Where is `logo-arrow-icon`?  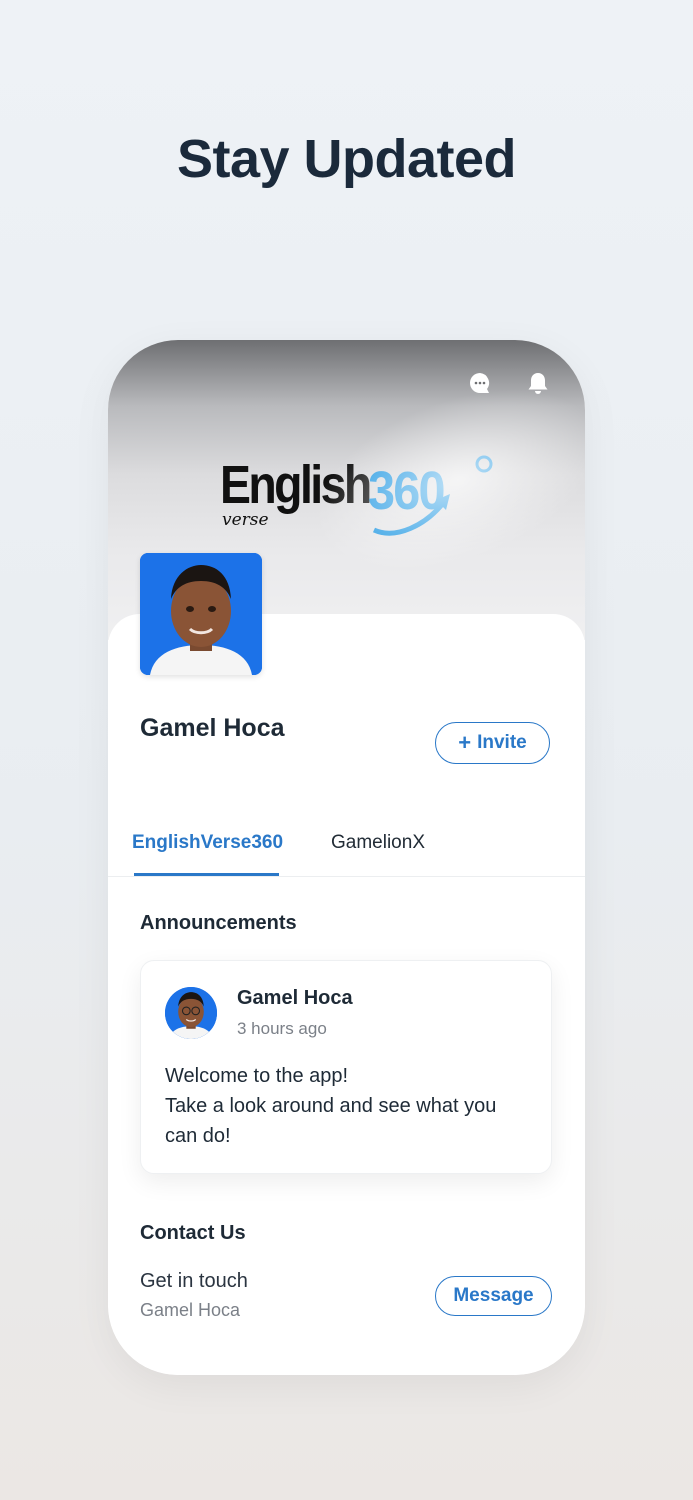 logo-arrow-icon is located at coordinates (432, 495).